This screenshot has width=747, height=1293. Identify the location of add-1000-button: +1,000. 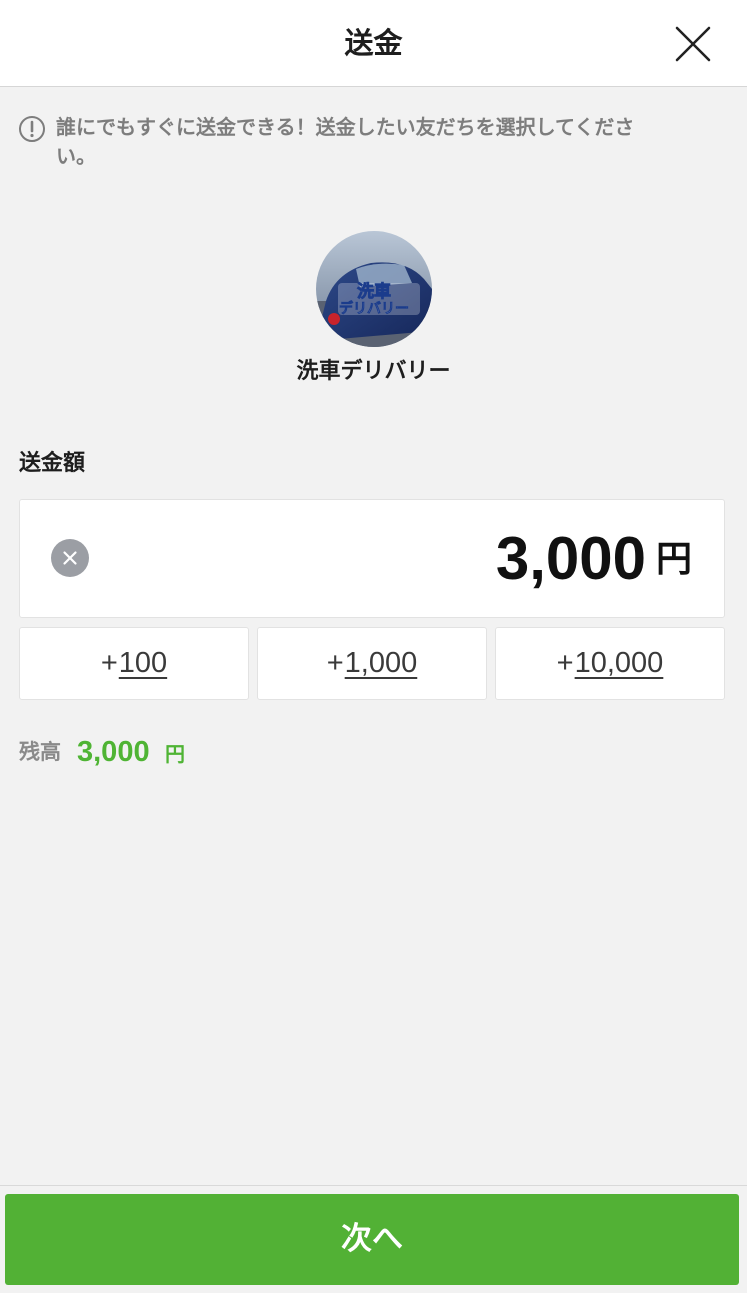
(372, 663).